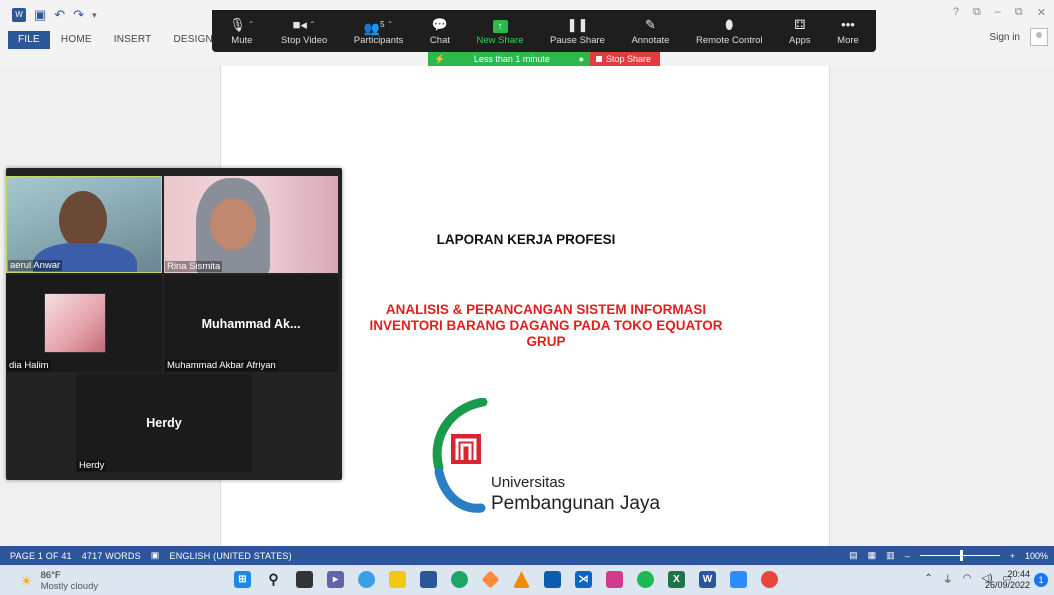  What do you see at coordinates (440, 24) in the screenshot?
I see `chat-icon: 💬` at bounding box center [440, 24].